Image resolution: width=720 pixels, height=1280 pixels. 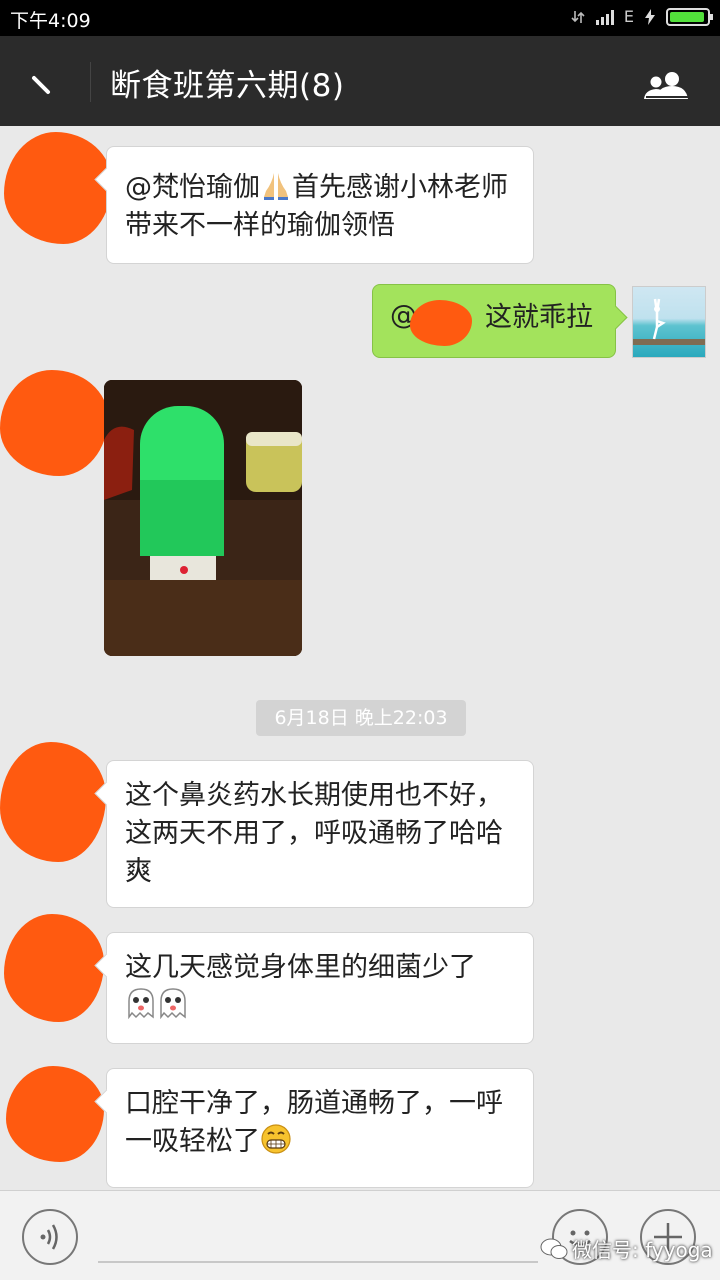 I want to click on message-bubble: 这个鼻炎药水长期使用也不好，这两天不用了，呼吸通畅了哈哈爽, so click(x=320, y=834).